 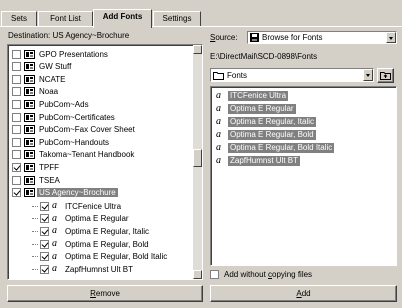 What do you see at coordinates (116, 257) in the screenshot?
I see `tree-child-label: Optima E Regular, Bold Italic` at bounding box center [116, 257].